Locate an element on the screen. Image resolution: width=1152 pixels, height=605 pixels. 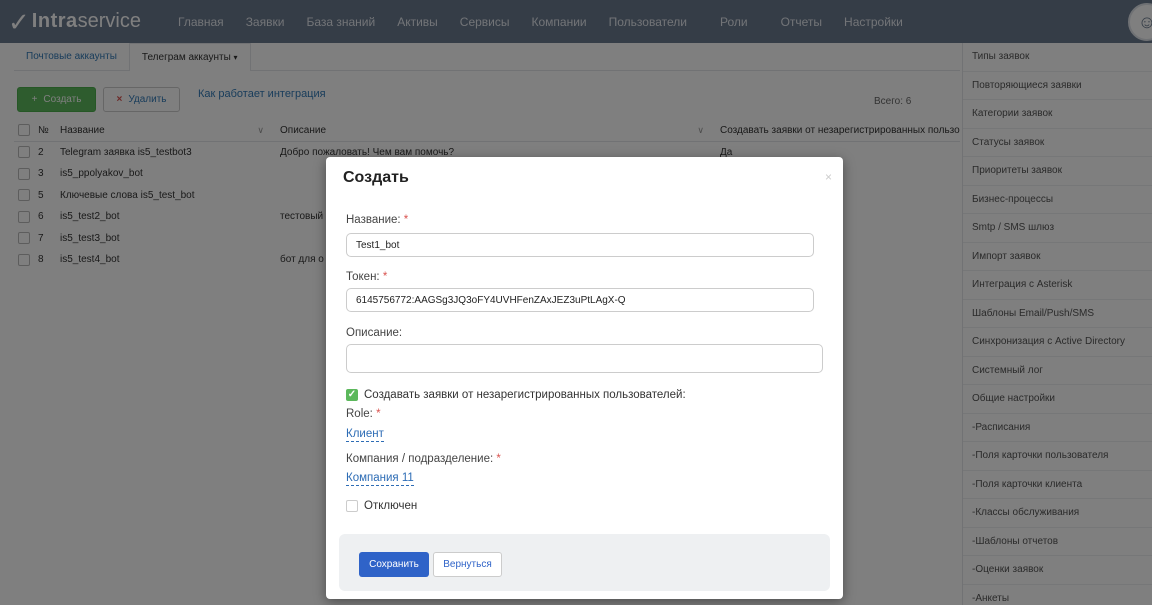
token-input is located at coordinates (580, 300).